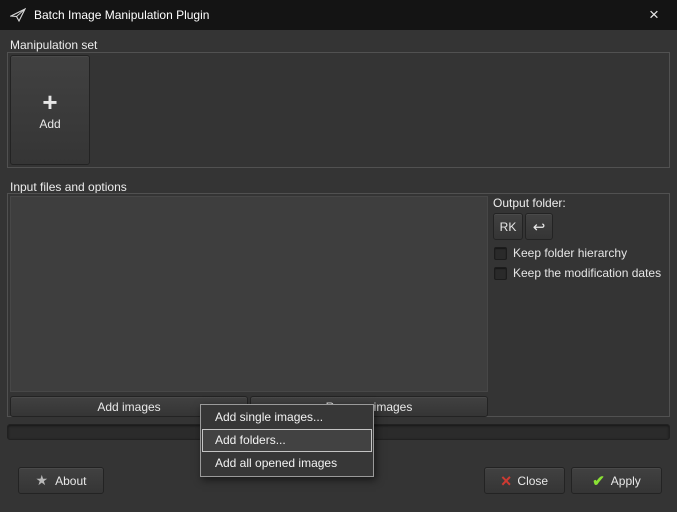 The width and height of the screenshot is (677, 512). I want to click on add-manipulation-label: Add, so click(50, 123).